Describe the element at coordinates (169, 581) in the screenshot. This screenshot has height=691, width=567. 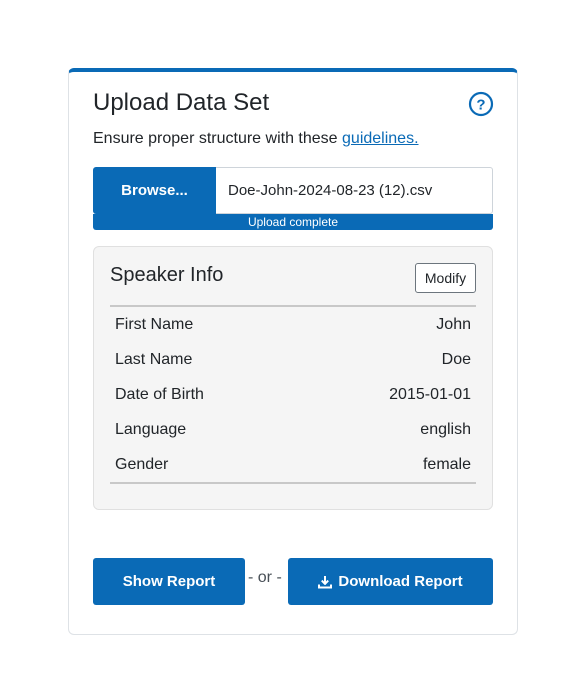
I see `show-report-button: Show Report` at that location.